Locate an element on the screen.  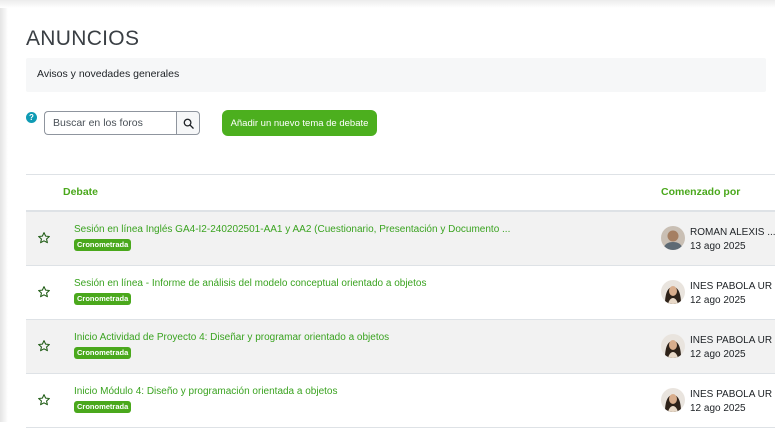
question-circle-icon: ? is located at coordinates (31, 117).